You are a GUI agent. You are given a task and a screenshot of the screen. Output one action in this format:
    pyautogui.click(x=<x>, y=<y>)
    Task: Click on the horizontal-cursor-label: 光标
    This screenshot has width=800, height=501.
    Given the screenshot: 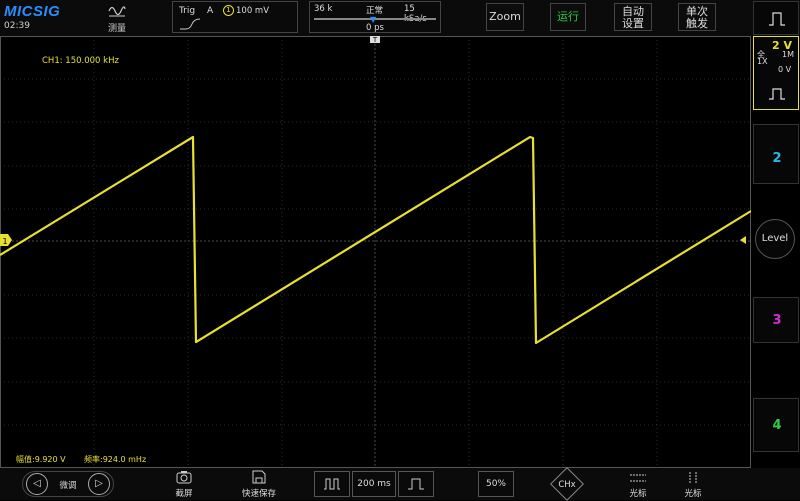 What is the action you would take?
    pyautogui.click(x=638, y=494)
    